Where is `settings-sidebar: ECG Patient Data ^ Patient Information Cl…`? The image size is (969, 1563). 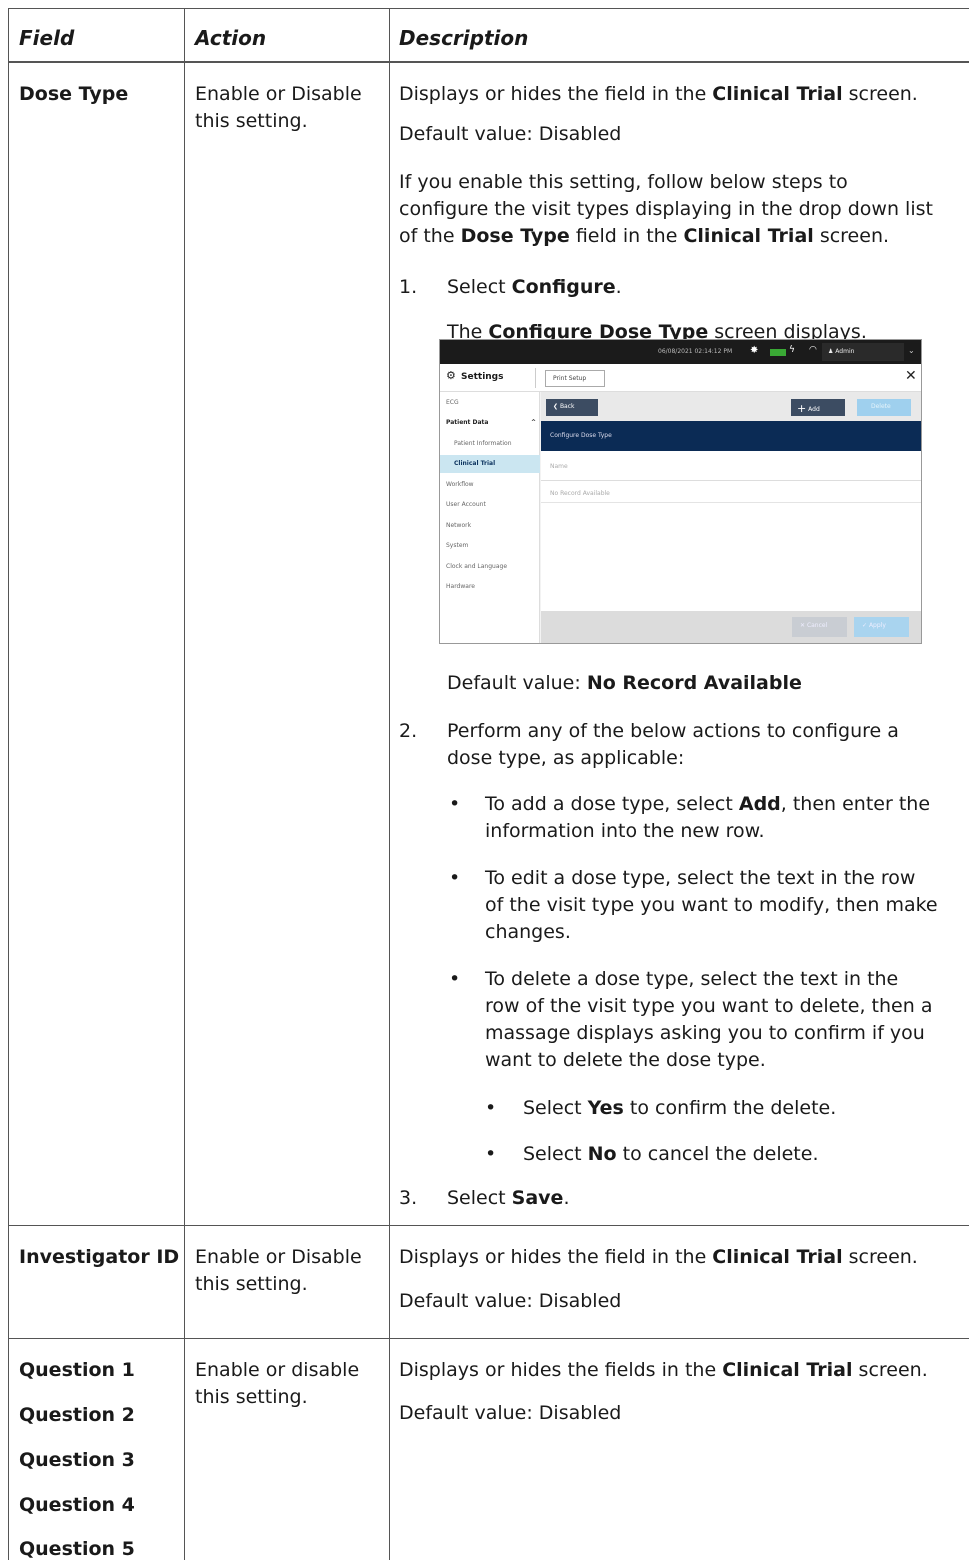 settings-sidebar: ECG Patient Data ^ Patient Information Cl… is located at coordinates (490, 517).